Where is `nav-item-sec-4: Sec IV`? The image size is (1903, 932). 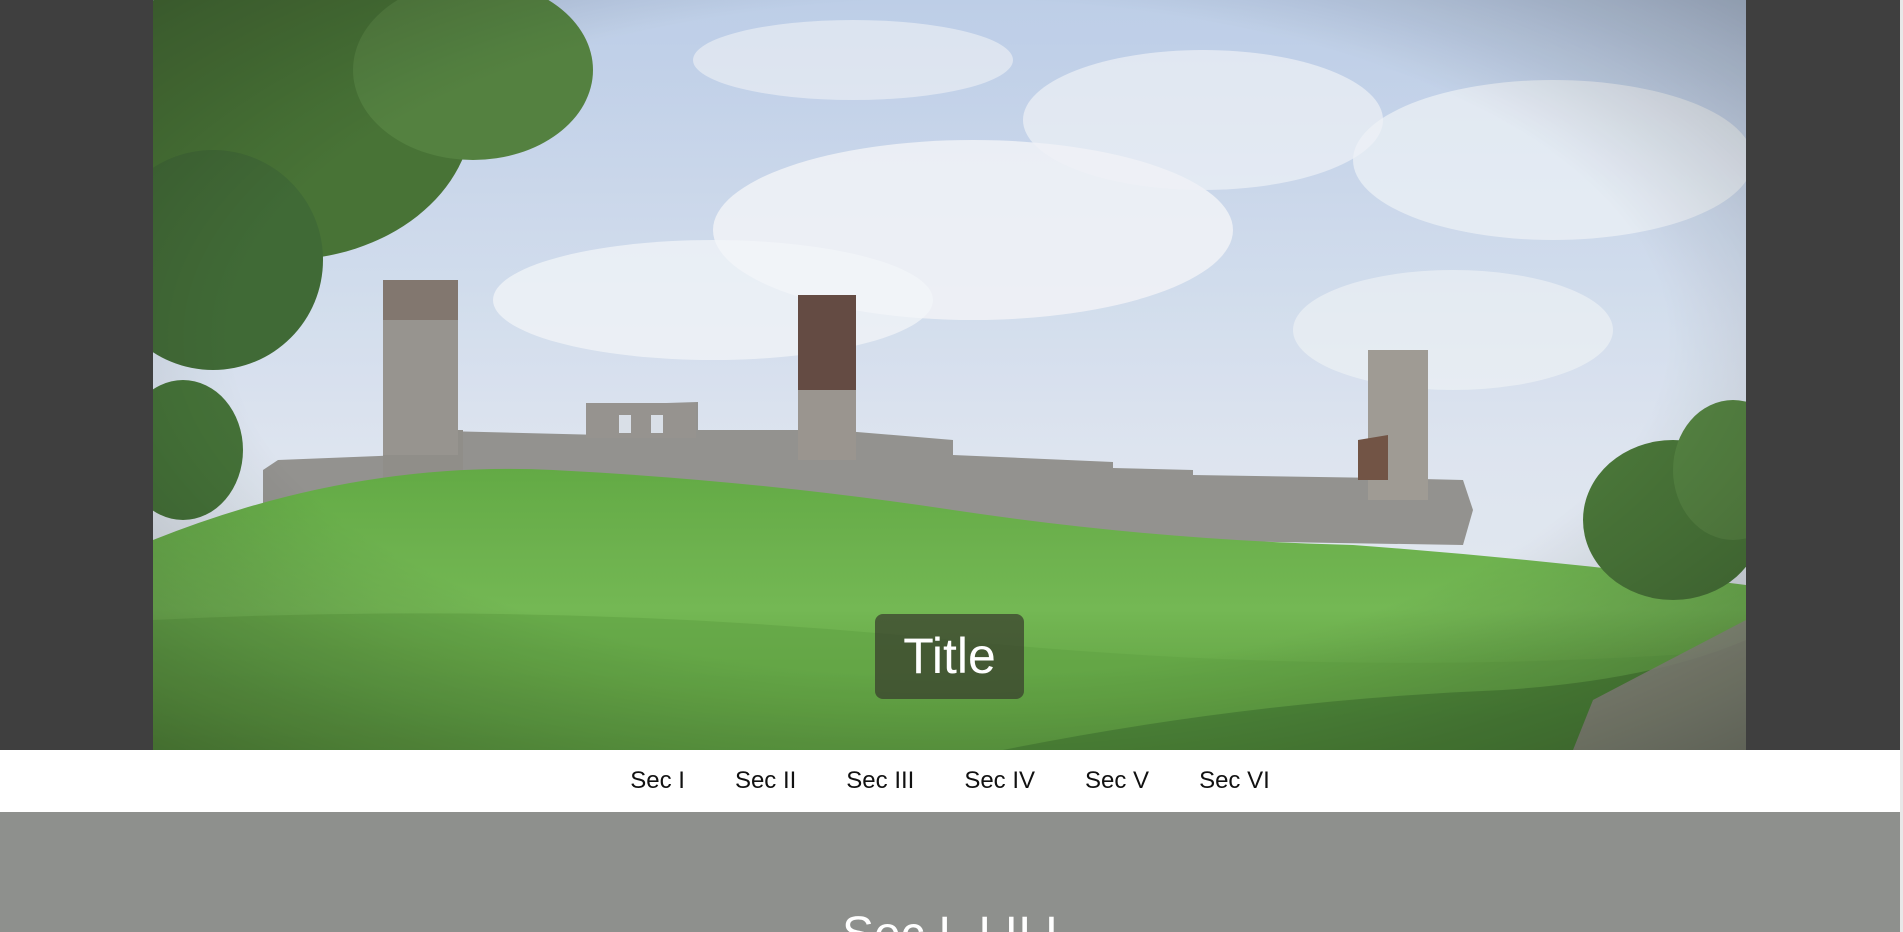
nav-item-sec-4: Sec IV is located at coordinates (999, 781).